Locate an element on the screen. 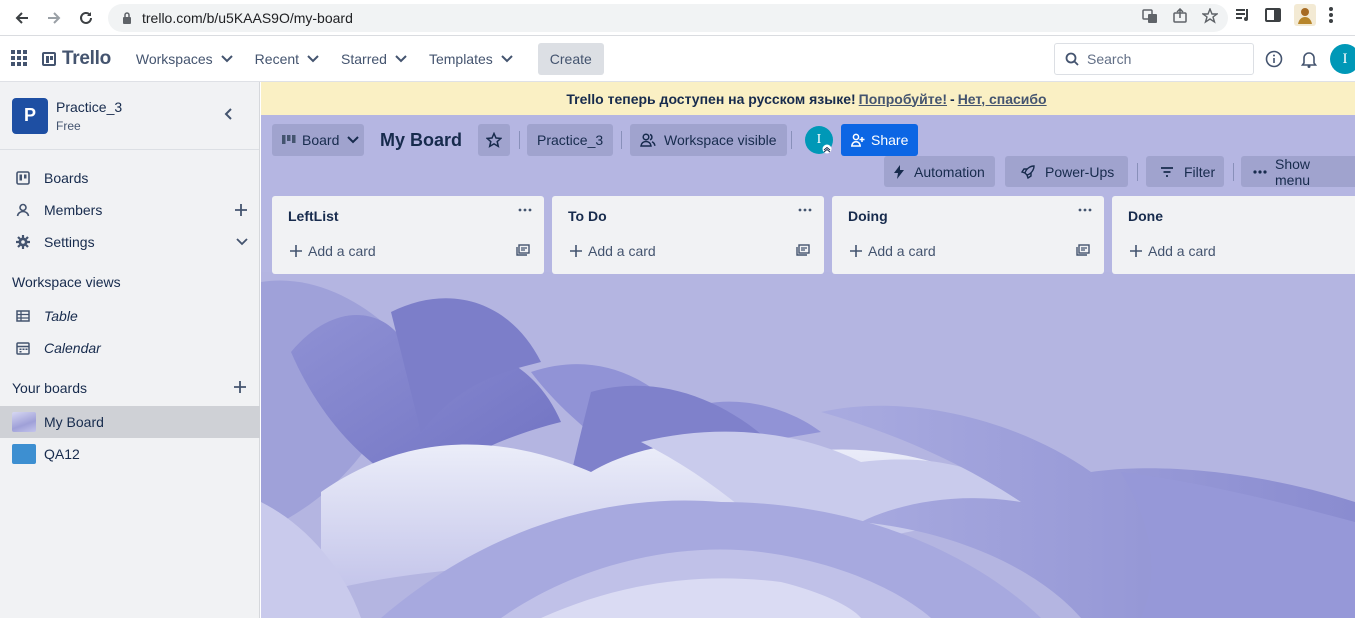 This screenshot has width=1355, height=618. list-title: To Do is located at coordinates (587, 216).